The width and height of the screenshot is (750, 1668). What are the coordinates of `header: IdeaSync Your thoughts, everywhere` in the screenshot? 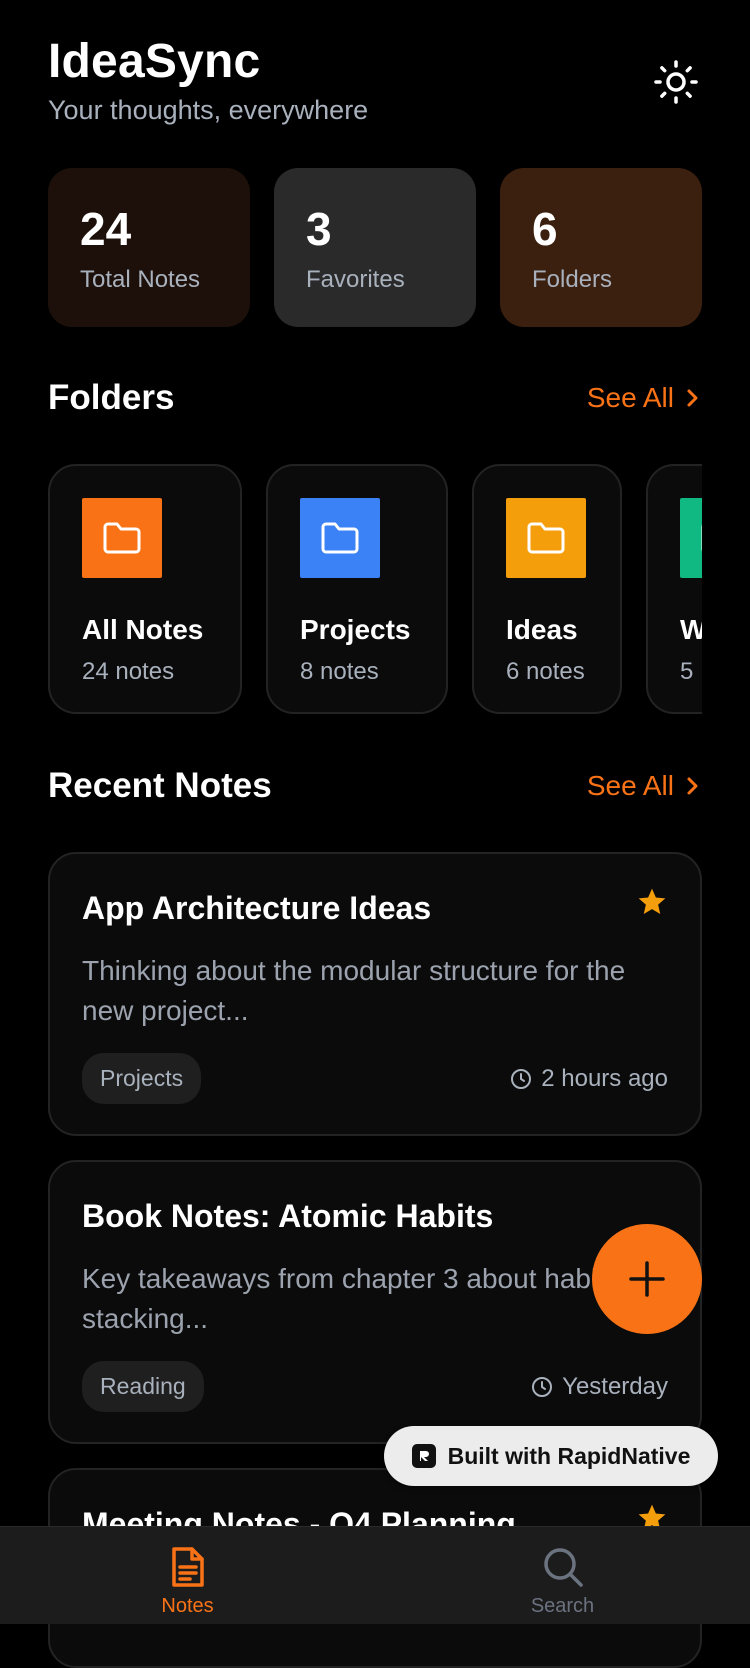 It's located at (375, 89).